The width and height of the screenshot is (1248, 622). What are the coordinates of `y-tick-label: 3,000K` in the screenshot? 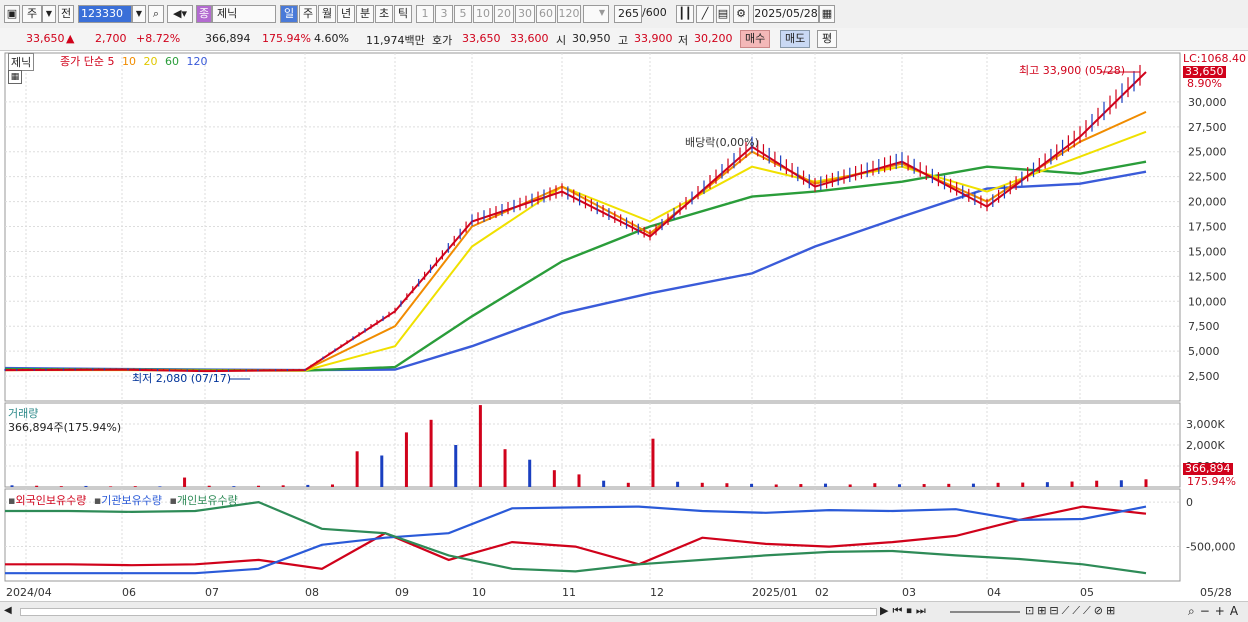 It's located at (1205, 424).